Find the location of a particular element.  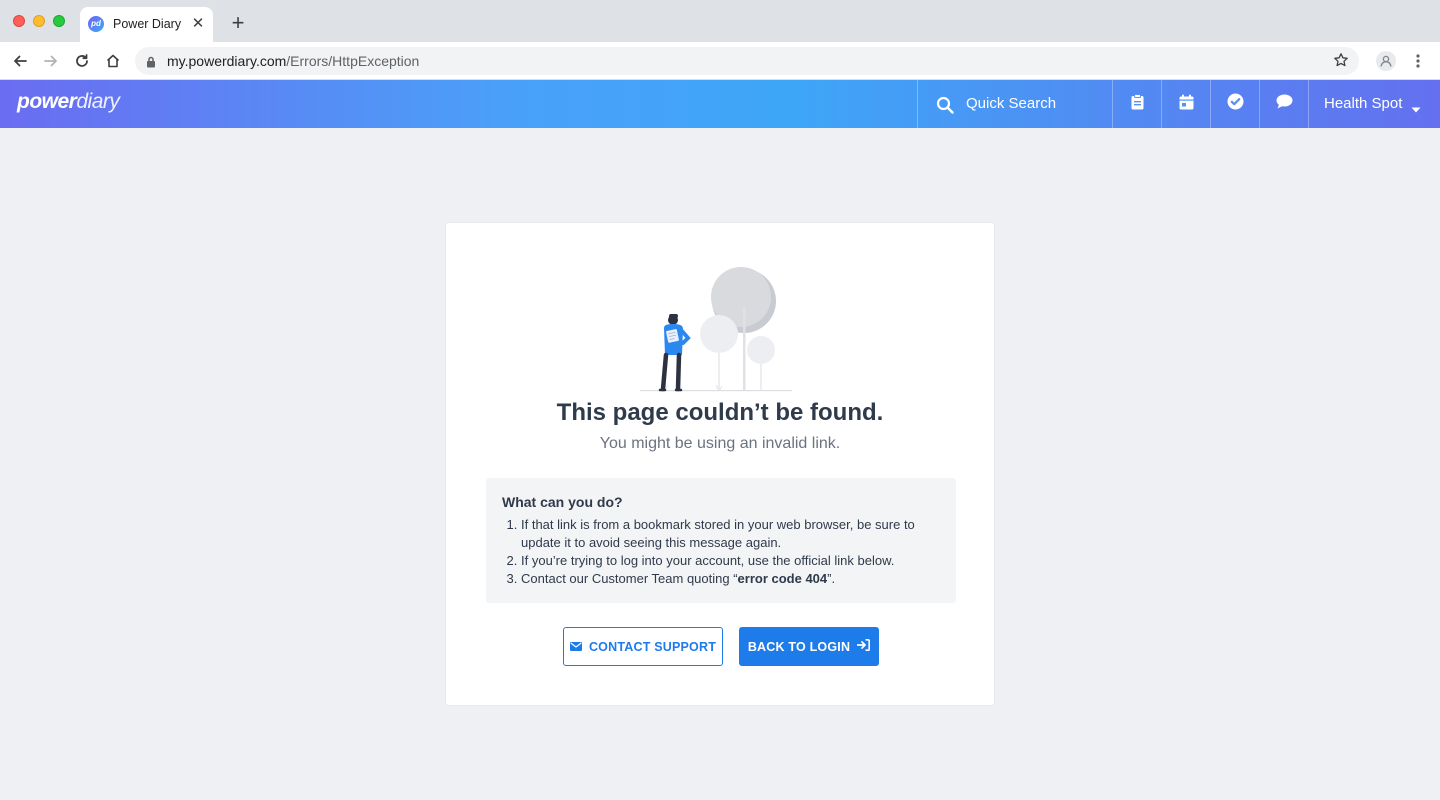

account-name: Health Spot is located at coordinates (1363, 103).